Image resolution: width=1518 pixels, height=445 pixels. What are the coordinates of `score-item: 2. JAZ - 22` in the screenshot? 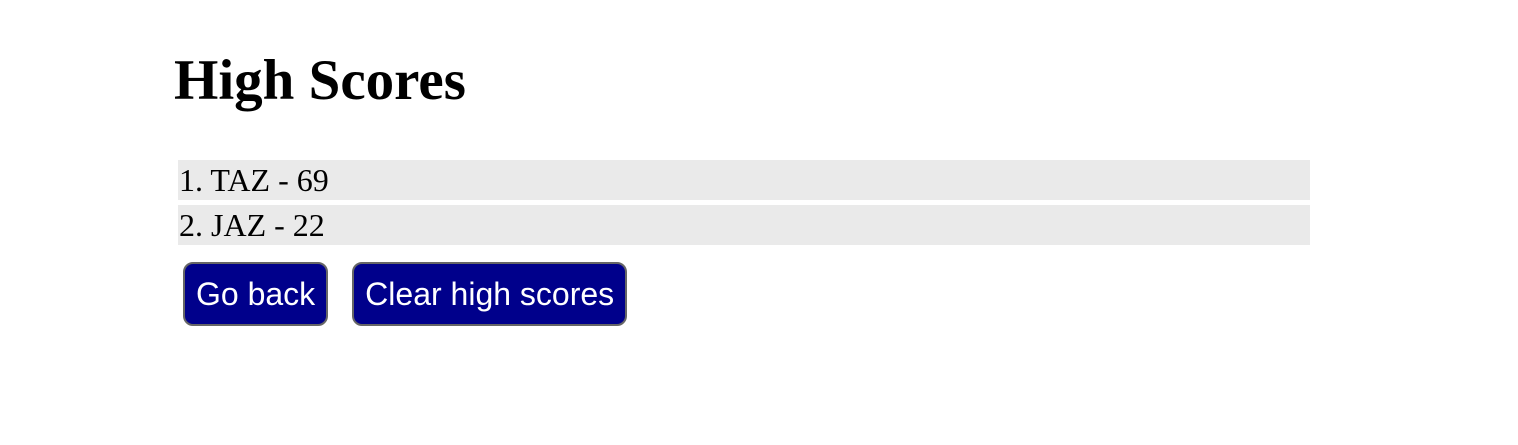 It's located at (744, 225).